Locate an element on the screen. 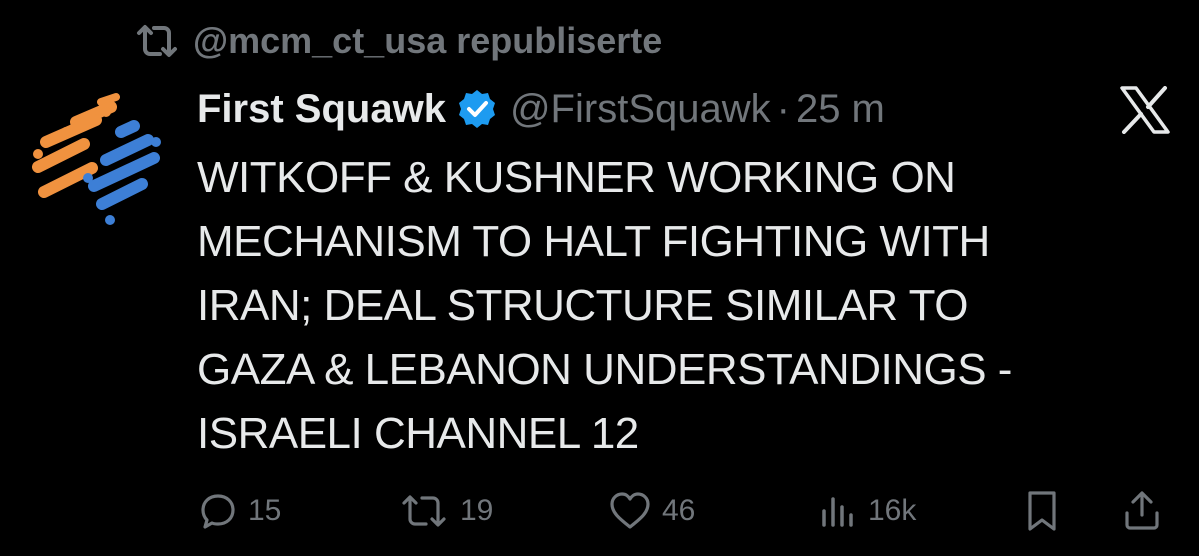  reply-button: 15 is located at coordinates (239, 511).